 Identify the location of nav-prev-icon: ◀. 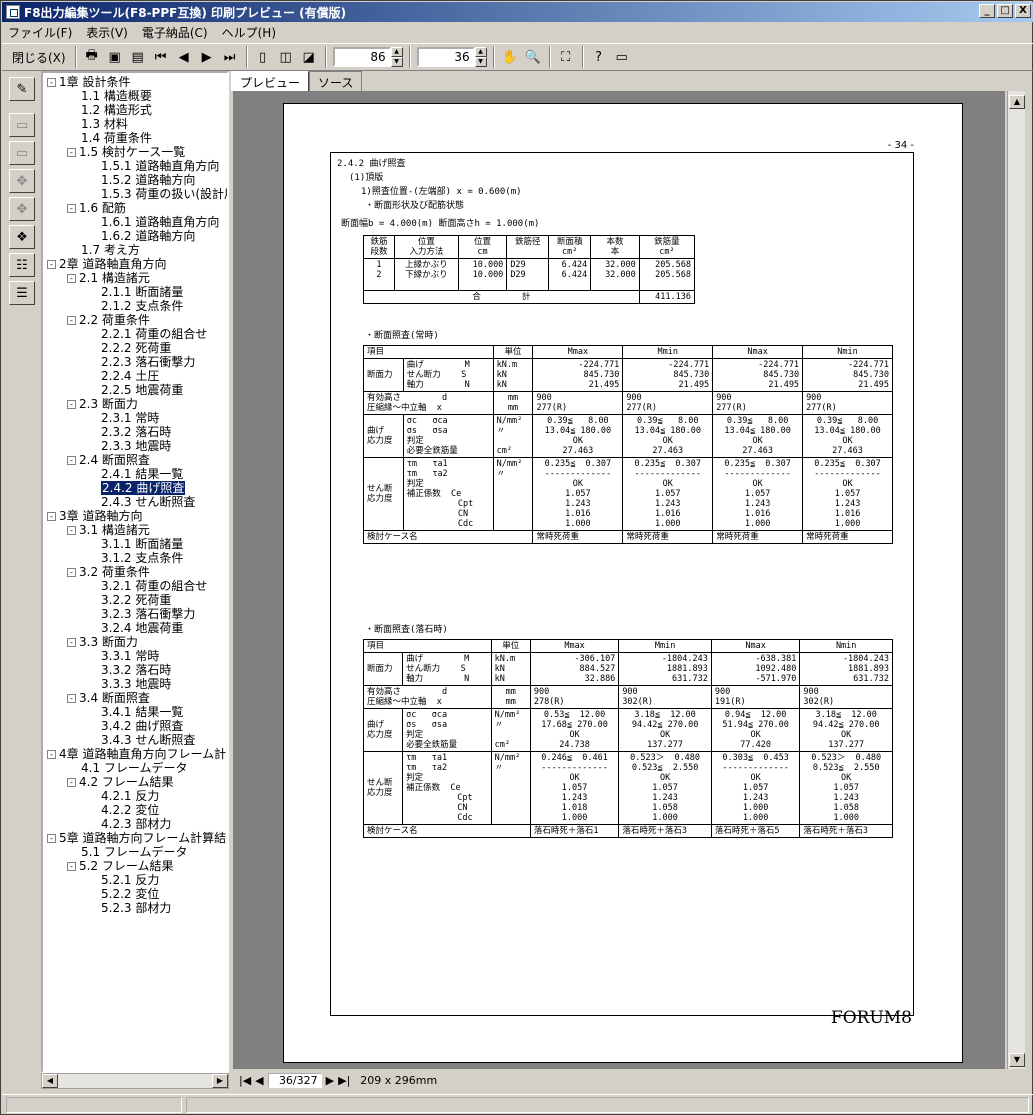
(259, 1080).